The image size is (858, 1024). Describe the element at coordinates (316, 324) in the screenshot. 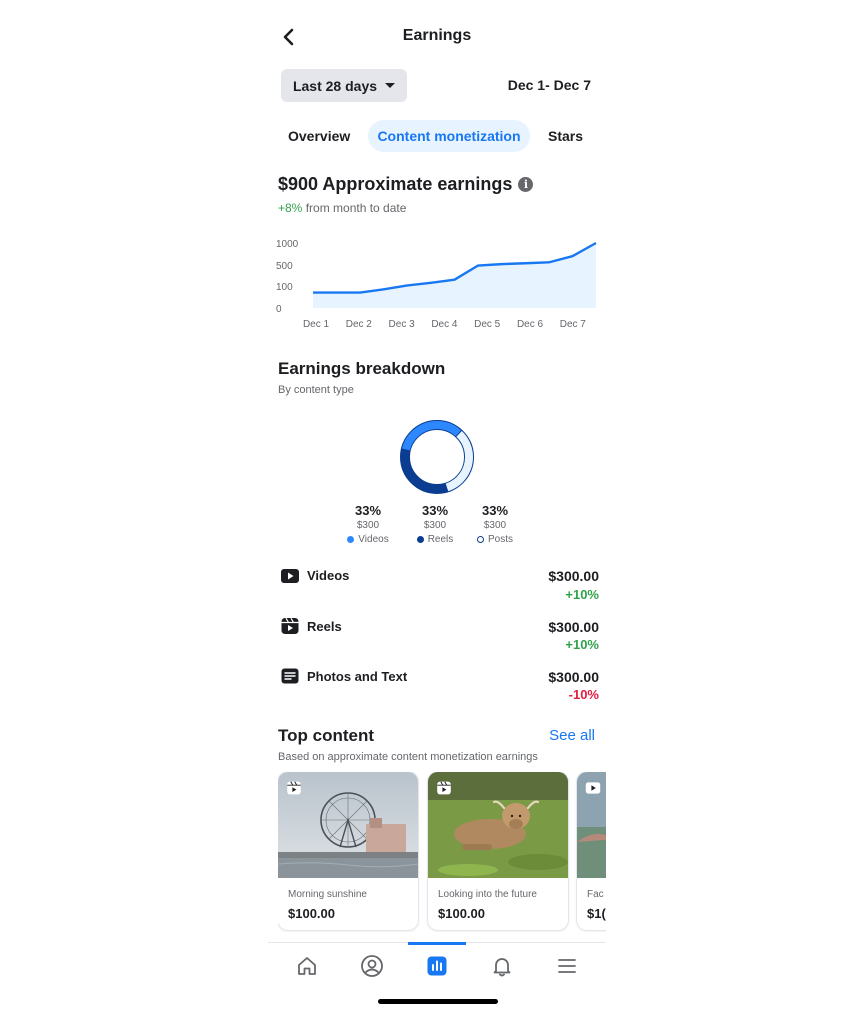

I see `x-tick-label: Dec 1` at that location.